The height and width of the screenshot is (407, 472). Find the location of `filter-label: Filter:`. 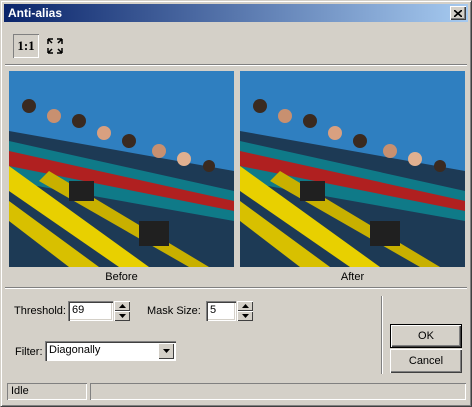

filter-label: Filter: is located at coordinates (29, 352).